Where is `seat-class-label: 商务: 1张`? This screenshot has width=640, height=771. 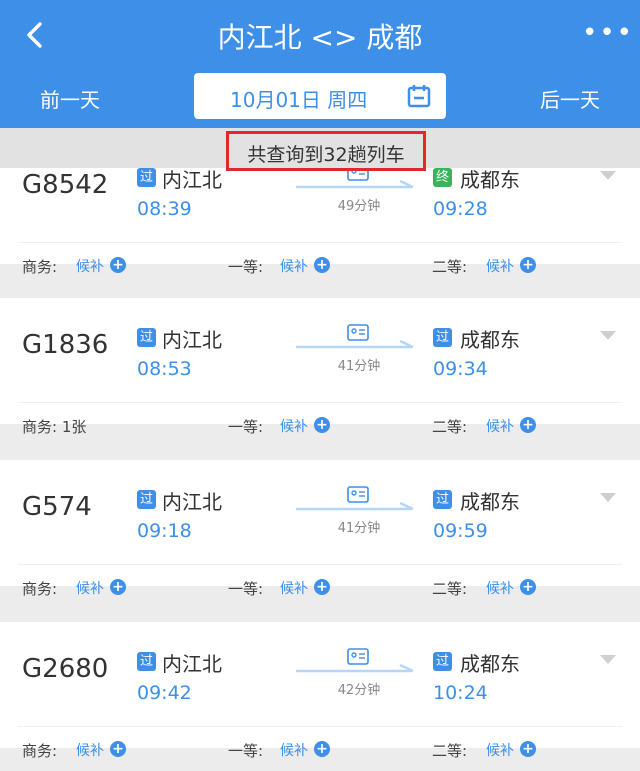 seat-class-label: 商务: 1张 is located at coordinates (54, 427).